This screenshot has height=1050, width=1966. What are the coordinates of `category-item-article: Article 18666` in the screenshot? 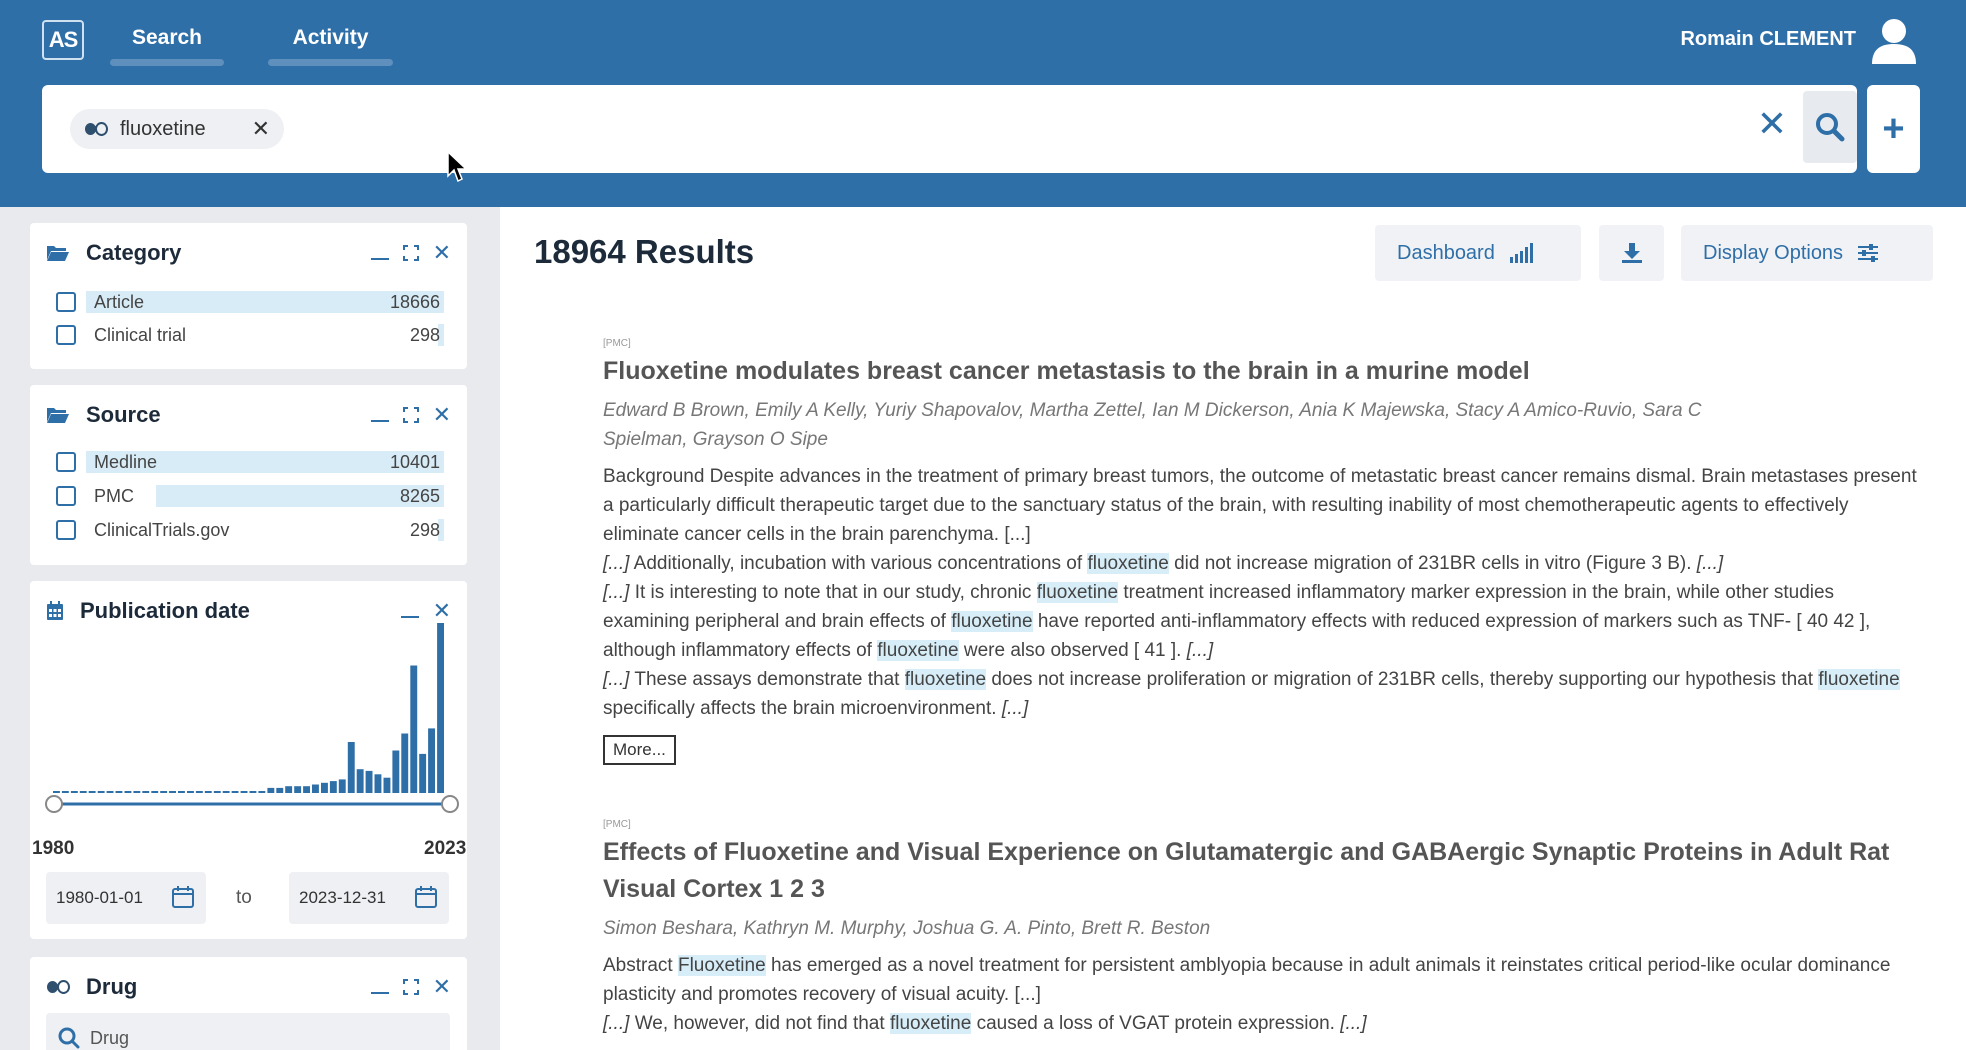 It's located at (253, 302).